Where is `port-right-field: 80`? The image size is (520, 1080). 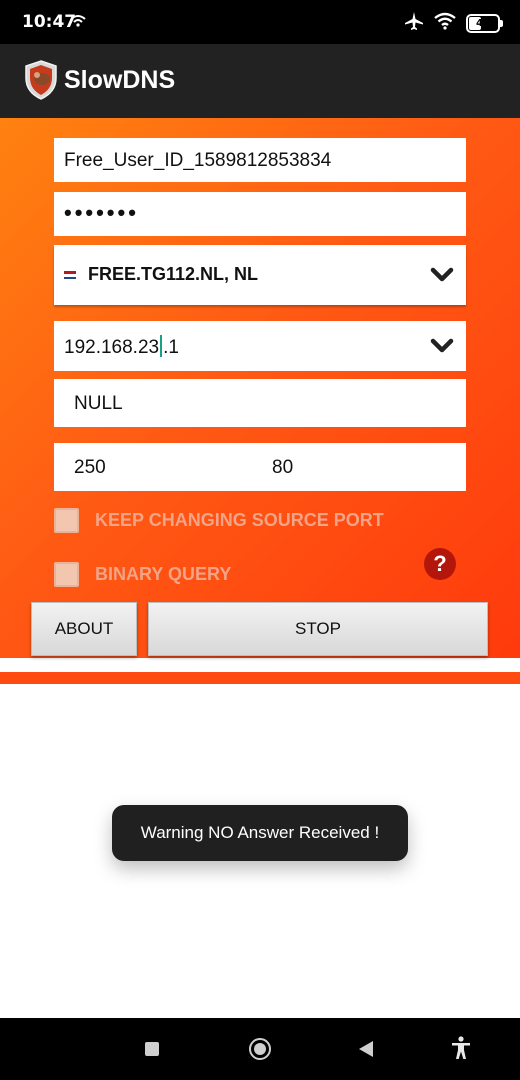
port-right-field: 80 is located at coordinates (282, 468).